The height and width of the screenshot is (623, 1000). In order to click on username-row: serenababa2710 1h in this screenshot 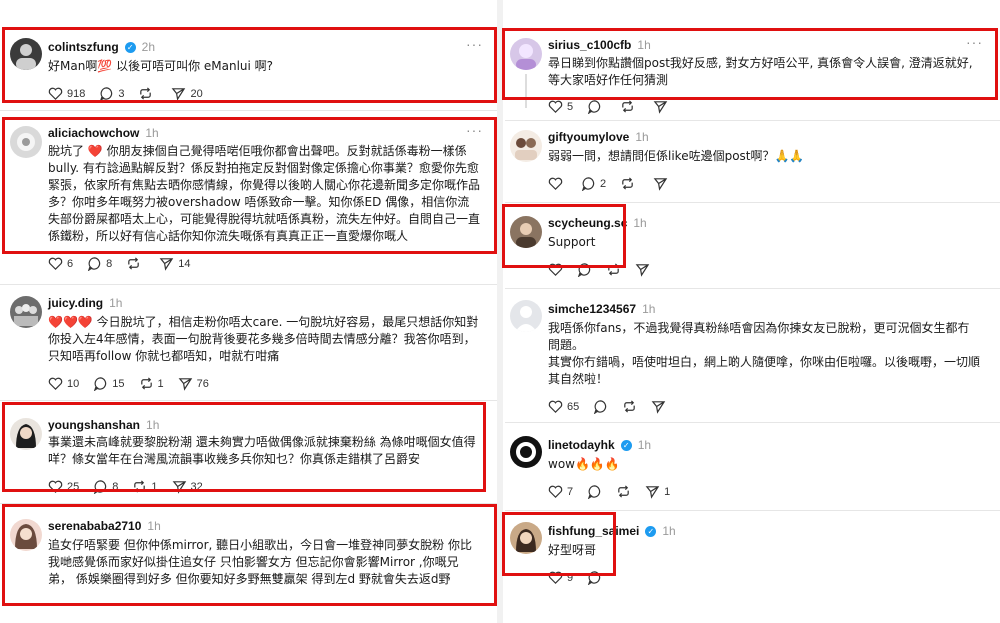, I will do `click(104, 526)`.